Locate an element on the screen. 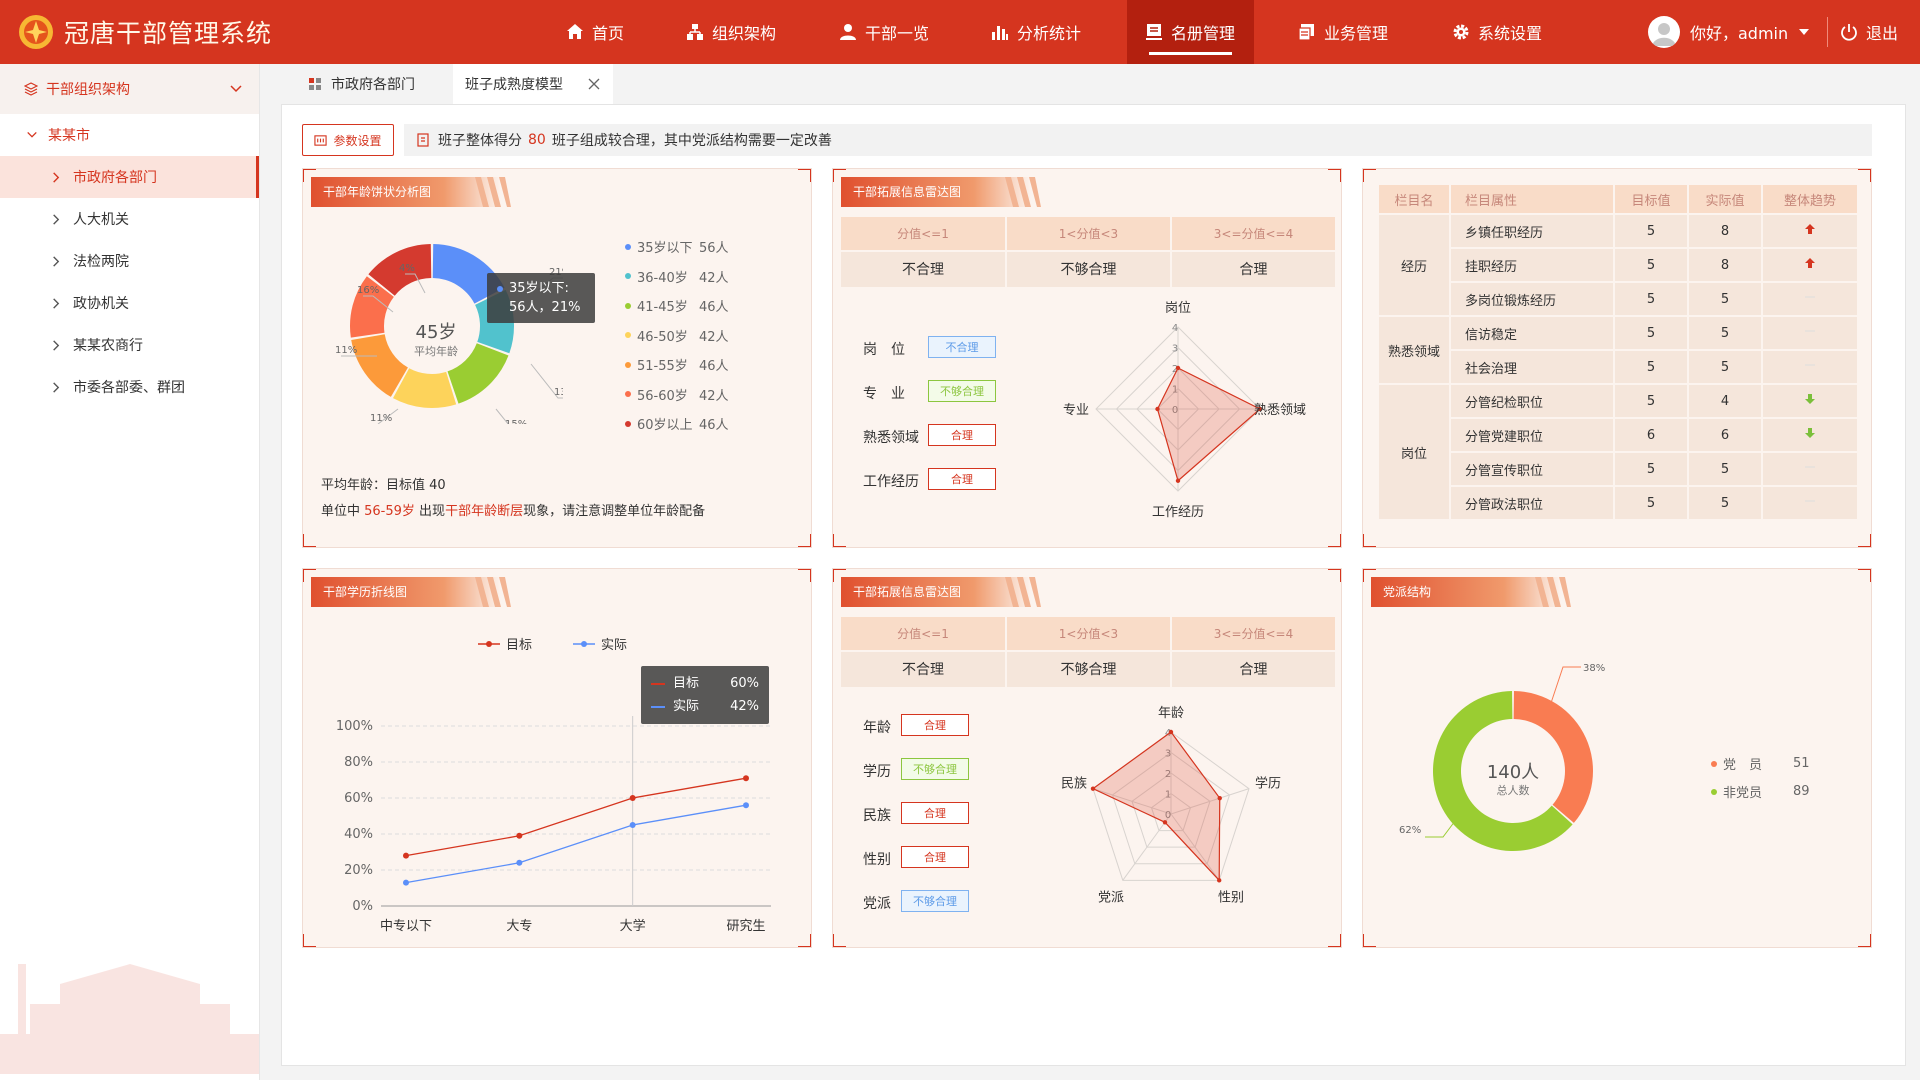 This screenshot has width=1920, height=1080. donut-center-value: 140人 is located at coordinates (1513, 772).